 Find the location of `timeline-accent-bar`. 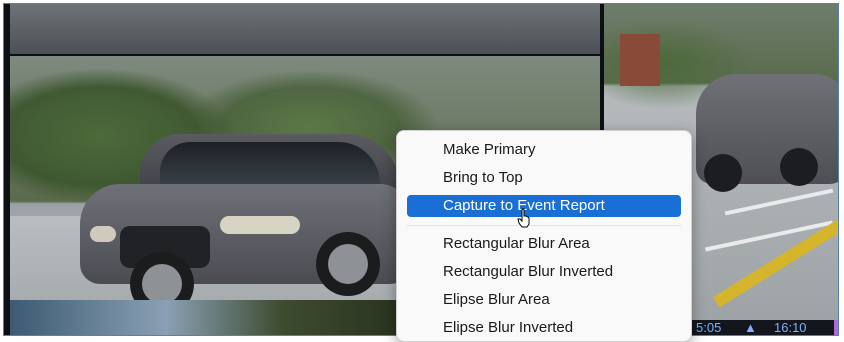

timeline-accent-bar is located at coordinates (836, 327).